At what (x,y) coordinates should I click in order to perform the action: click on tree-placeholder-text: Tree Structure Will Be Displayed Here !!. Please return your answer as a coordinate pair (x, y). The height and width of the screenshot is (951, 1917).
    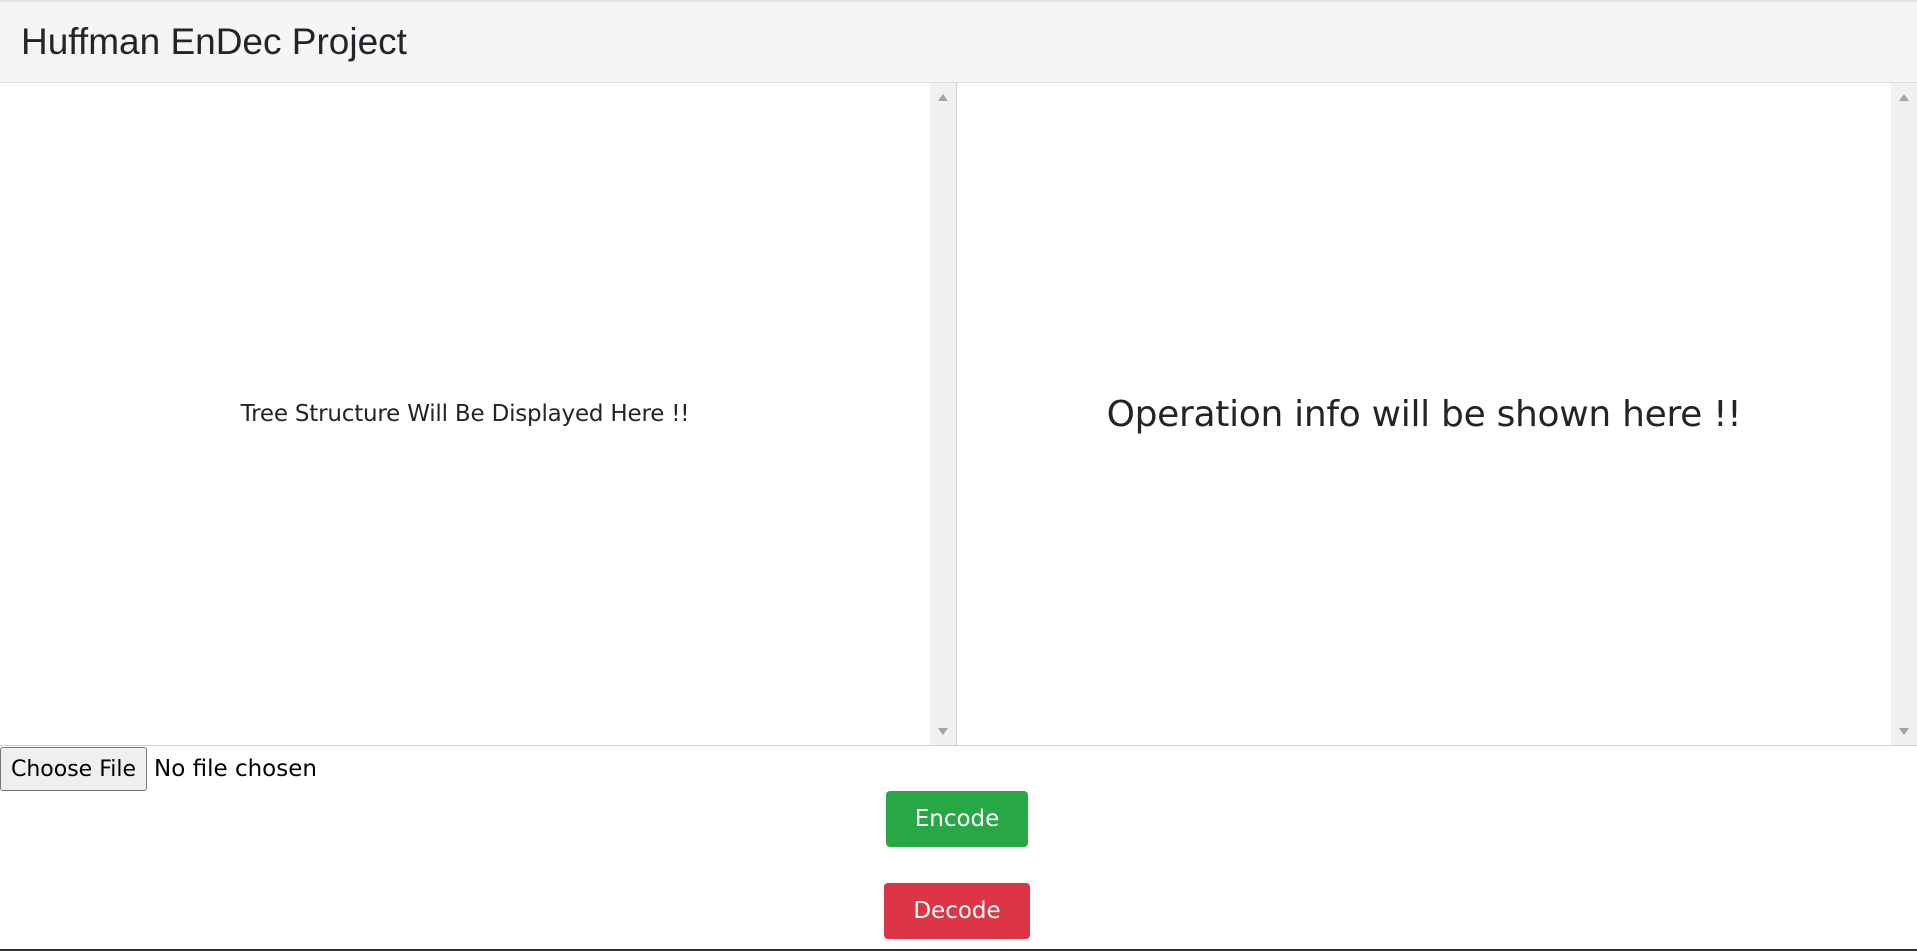
    Looking at the image, I should click on (465, 414).